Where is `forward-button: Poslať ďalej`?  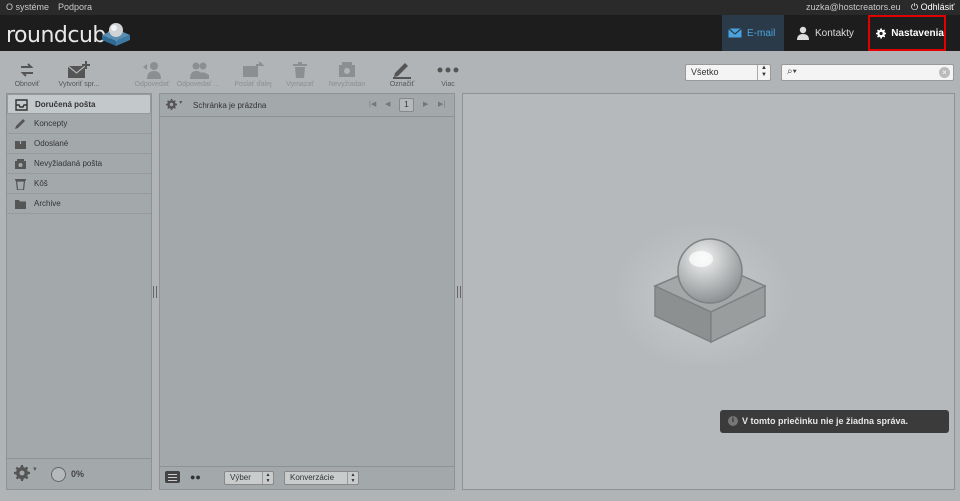 forward-button: Poslať ďalej is located at coordinates (253, 73).